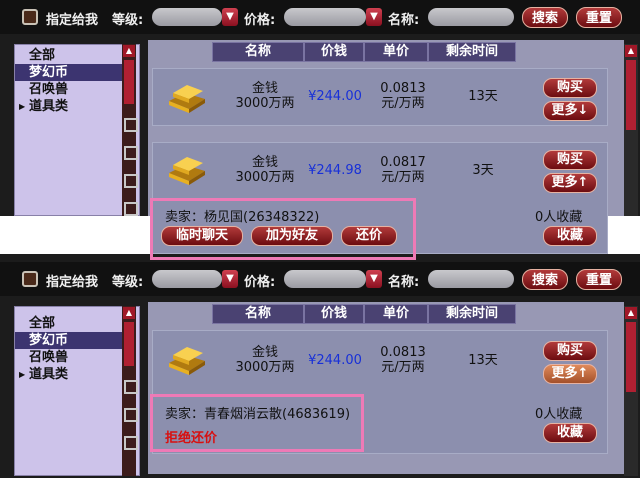  What do you see at coordinates (403, 162) in the screenshot?
I see `unit-price-value: 0.0817` at bounding box center [403, 162].